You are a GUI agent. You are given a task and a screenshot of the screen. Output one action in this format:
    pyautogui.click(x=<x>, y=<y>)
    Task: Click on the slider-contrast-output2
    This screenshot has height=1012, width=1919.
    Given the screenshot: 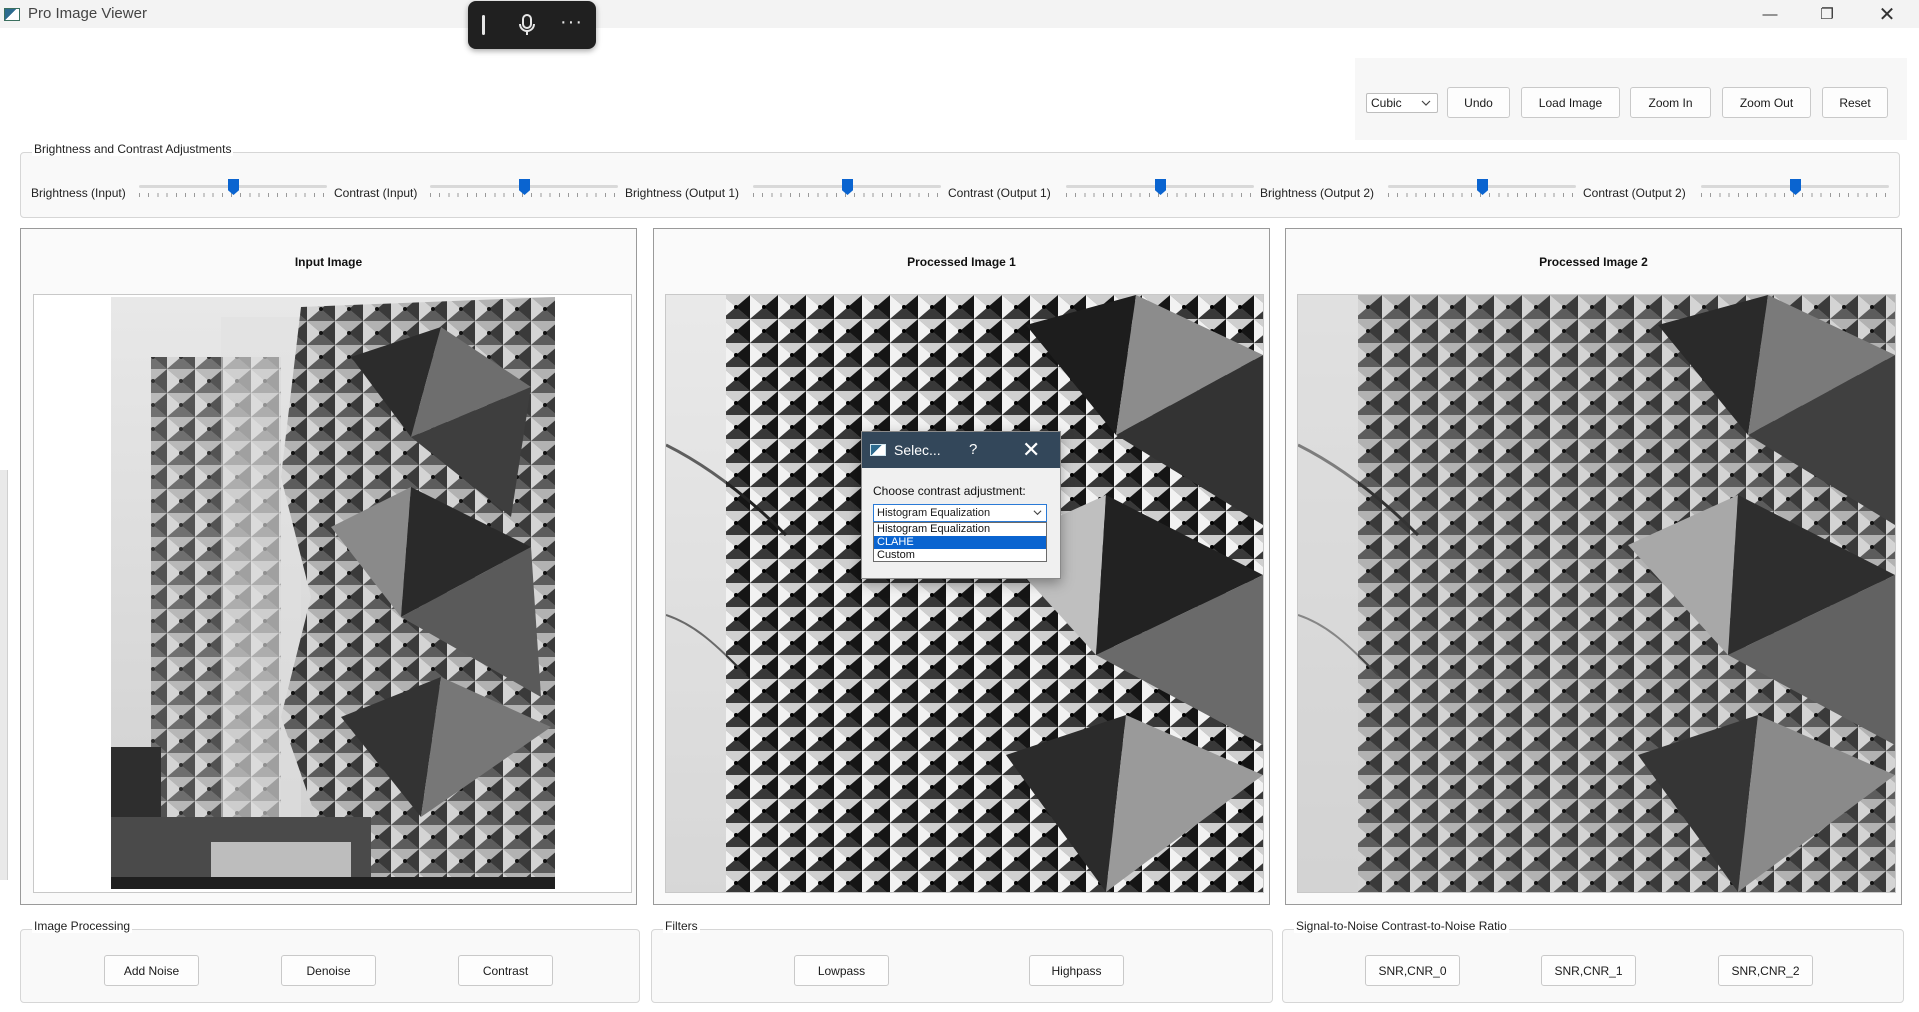 What is the action you would take?
    pyautogui.click(x=1795, y=190)
    